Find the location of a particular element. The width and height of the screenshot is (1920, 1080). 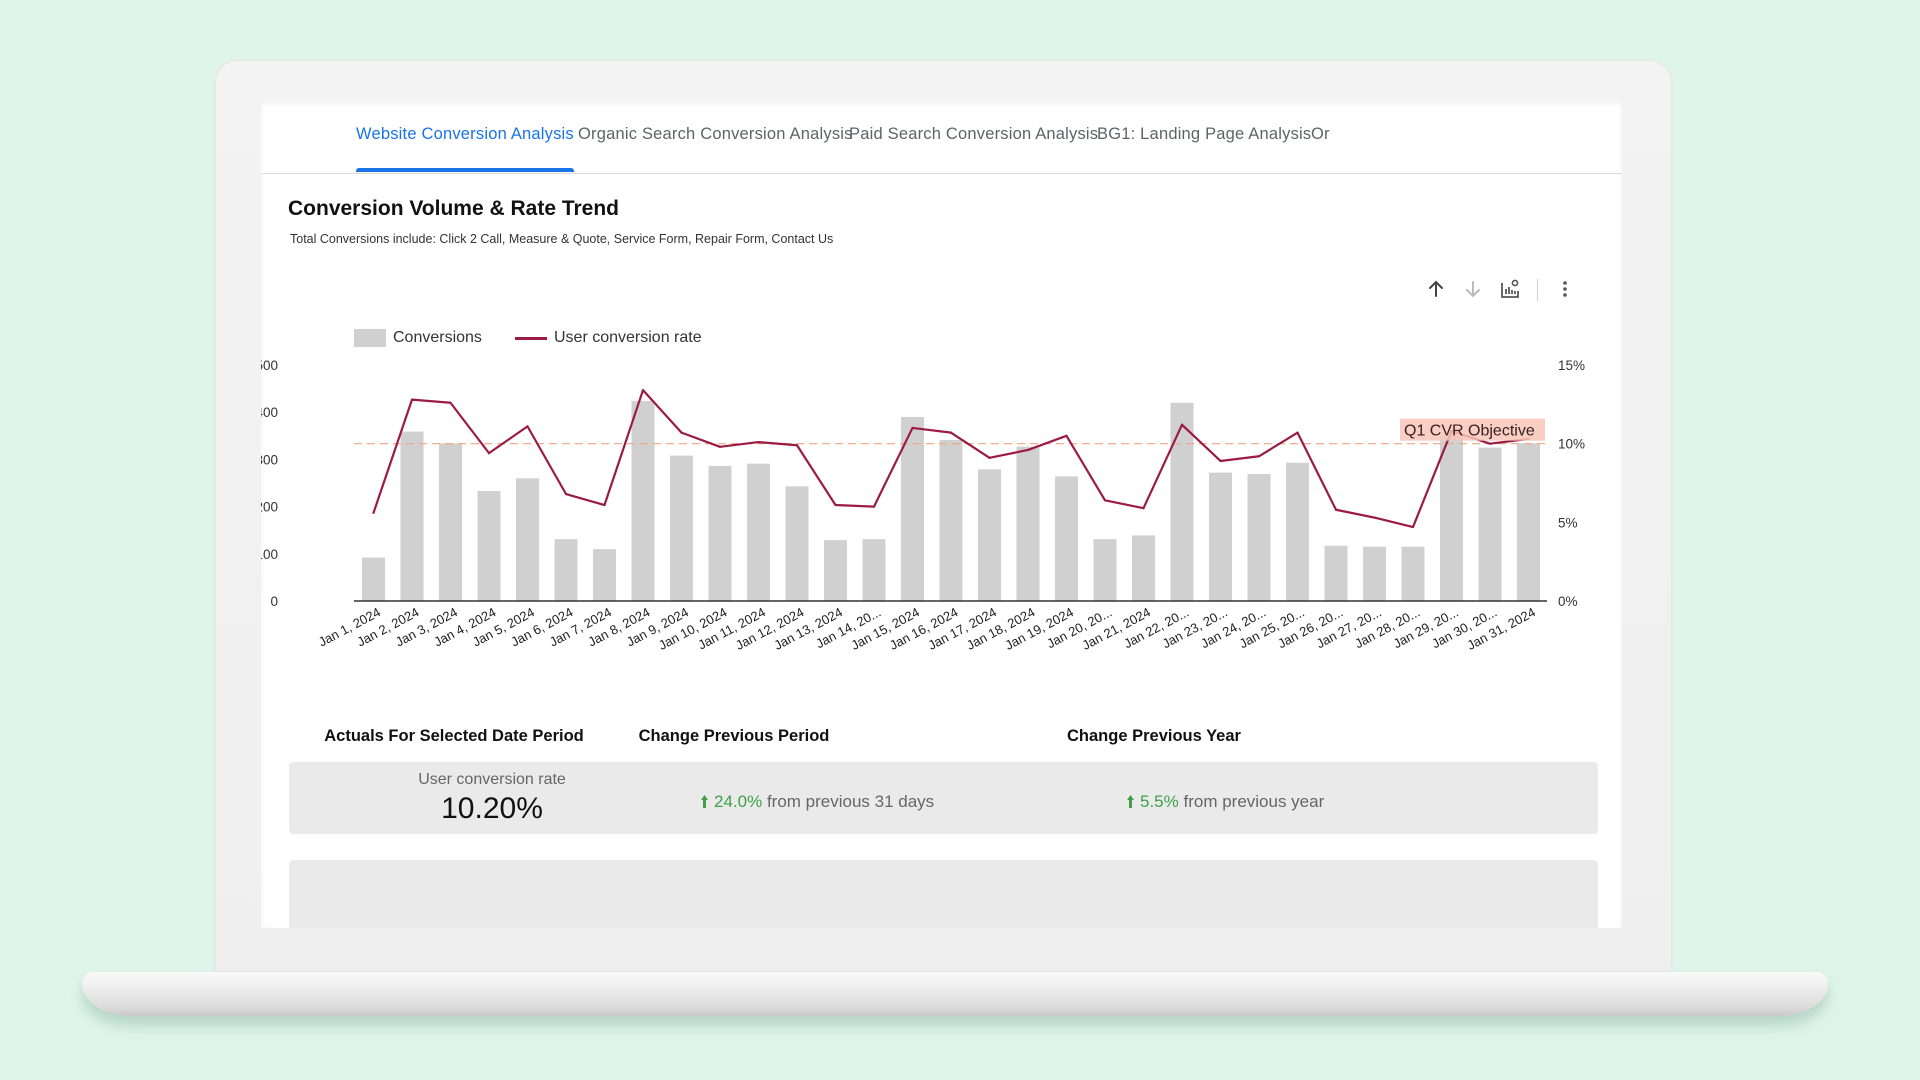

change-period-text: from previous 31 days is located at coordinates (850, 801).